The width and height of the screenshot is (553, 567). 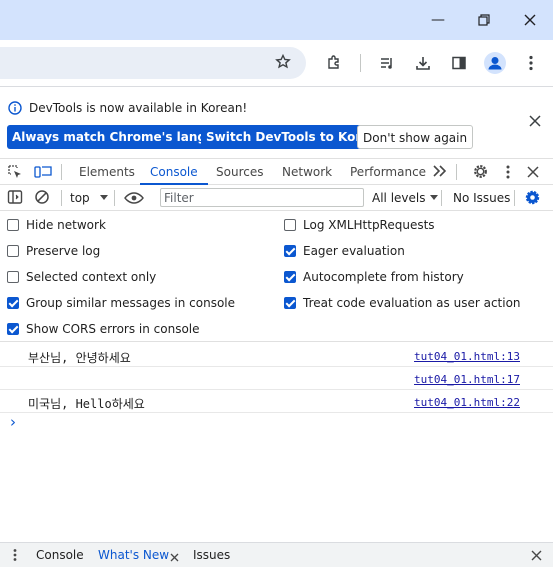 What do you see at coordinates (60, 555) in the screenshot?
I see `drawer-tab-console: Console` at bounding box center [60, 555].